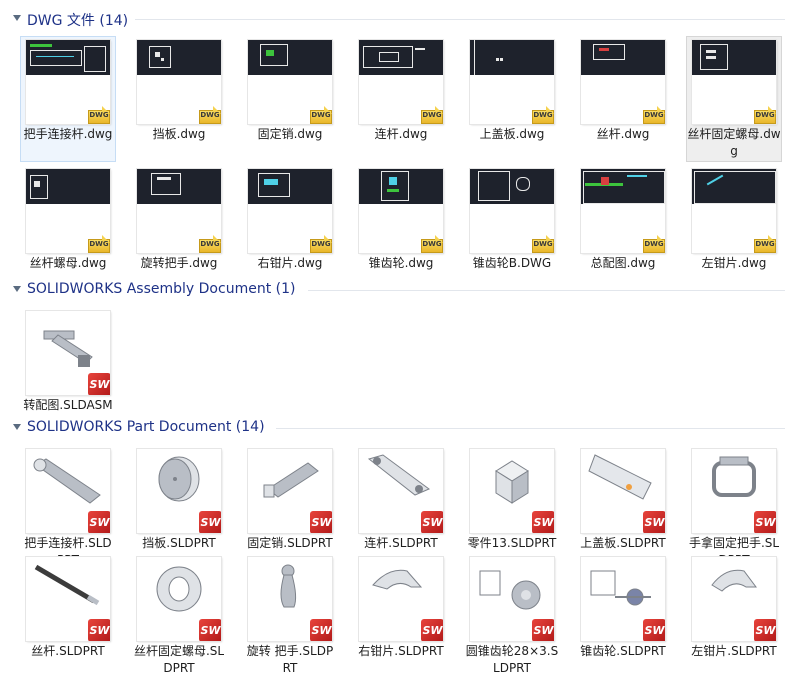  Describe the element at coordinates (146, 427) in the screenshot. I see `group-title: SOLIDWORKS Part Document (14)` at that location.